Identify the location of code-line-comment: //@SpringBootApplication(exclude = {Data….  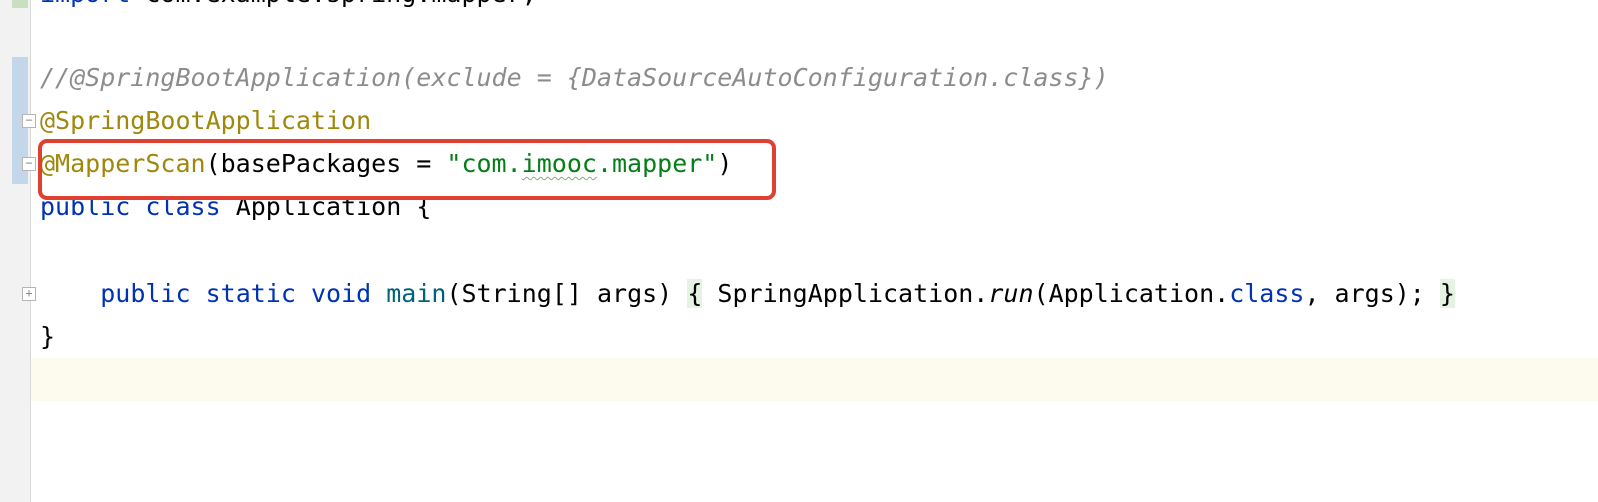
(574, 77).